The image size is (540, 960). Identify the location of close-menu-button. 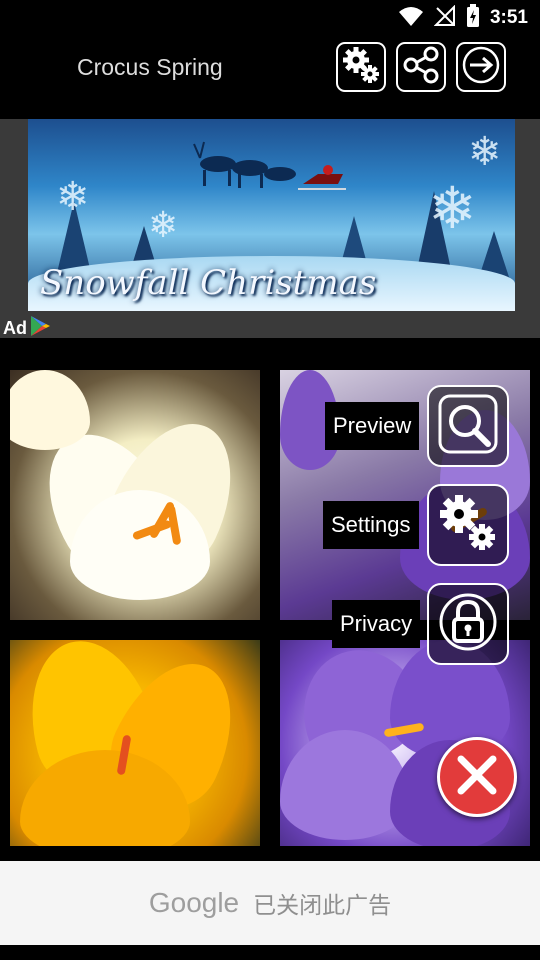
(477, 777).